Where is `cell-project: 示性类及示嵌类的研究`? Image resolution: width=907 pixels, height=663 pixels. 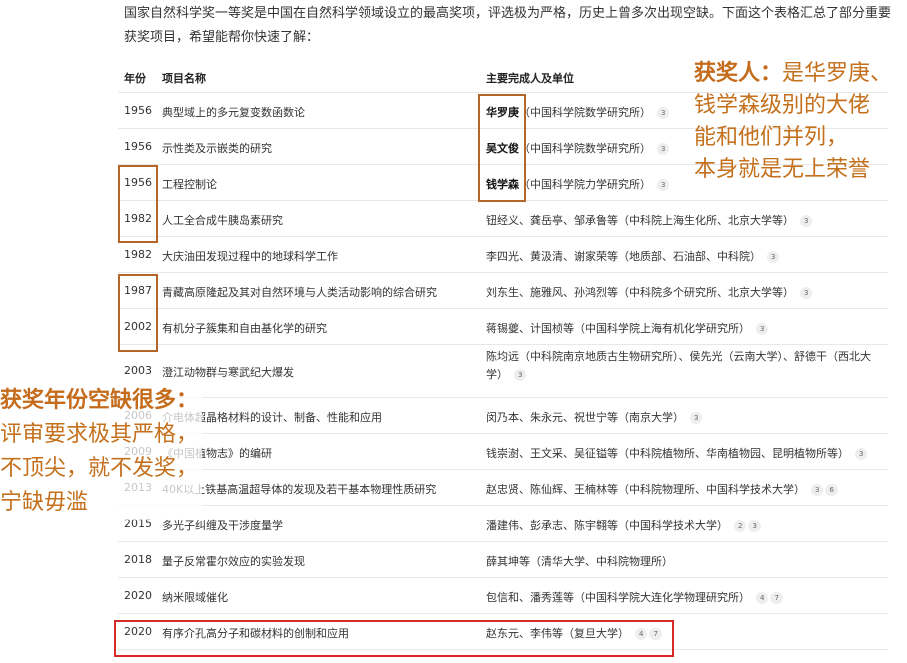
cell-project: 示性类及示嵌类的研究 is located at coordinates (217, 148).